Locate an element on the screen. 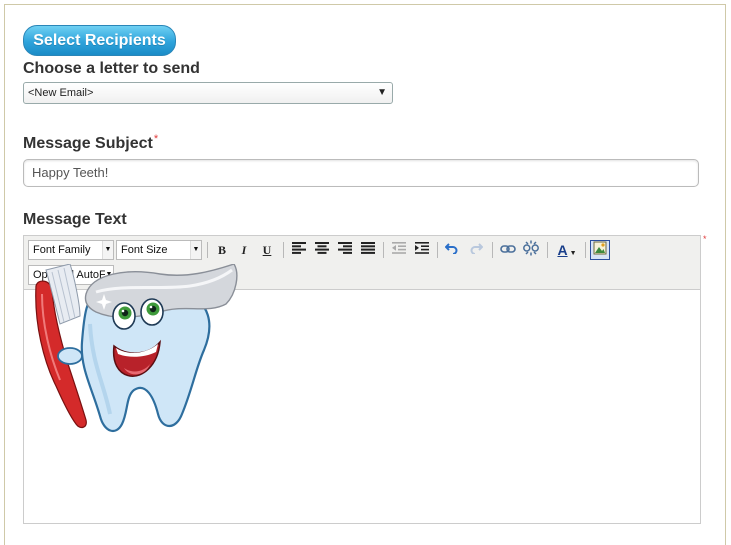 This screenshot has width=731, height=545. align-left-icon is located at coordinates (299, 250).